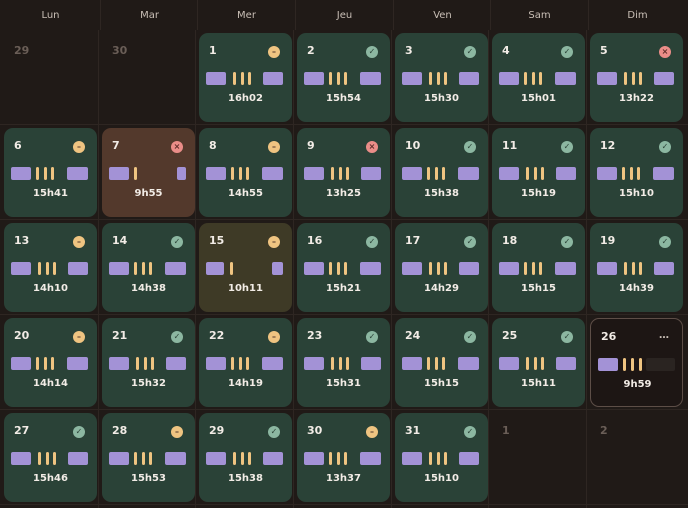 This screenshot has height=508, width=688. What do you see at coordinates (636, 77) in the screenshot?
I see `calendar-day: 5 × 13h22` at bounding box center [636, 77].